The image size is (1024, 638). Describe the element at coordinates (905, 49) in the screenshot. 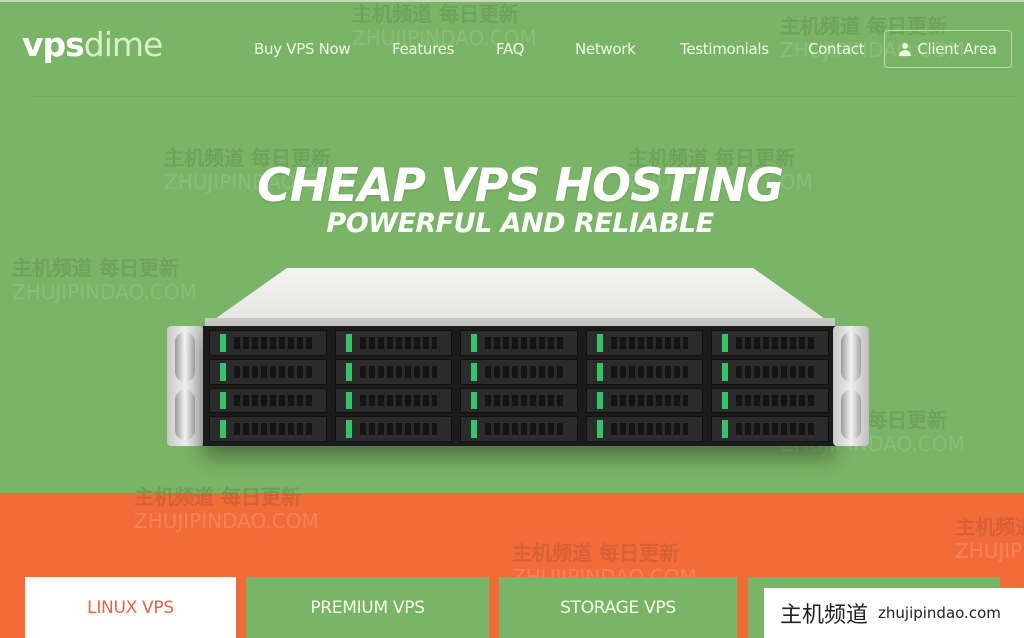

I see `user-icon` at that location.